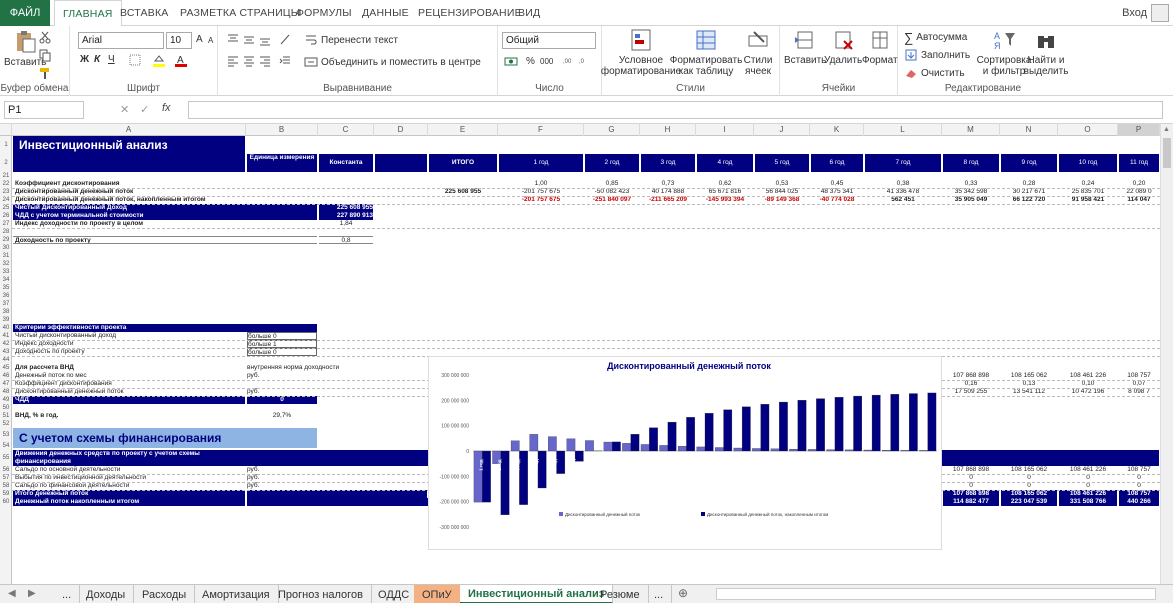  I want to click on cell: 1,00, so click(541, 184).